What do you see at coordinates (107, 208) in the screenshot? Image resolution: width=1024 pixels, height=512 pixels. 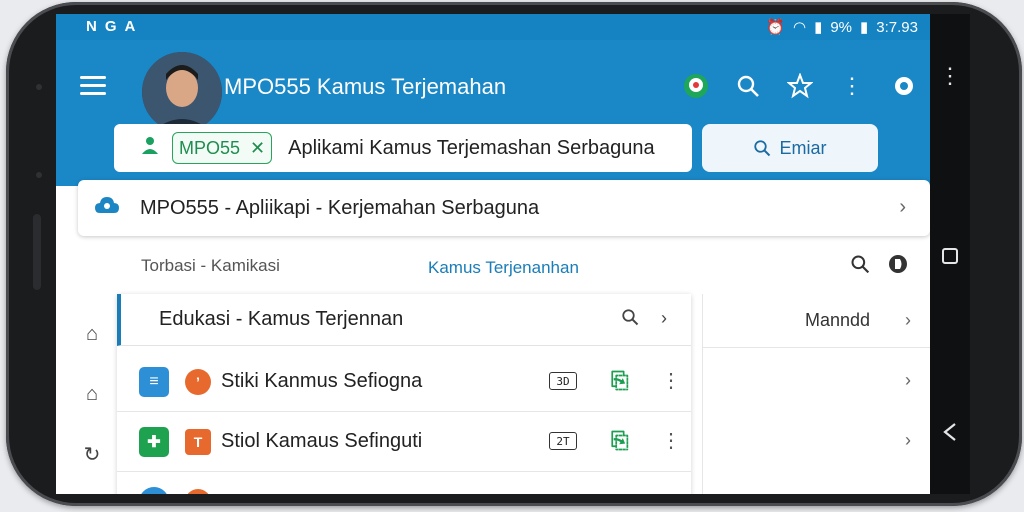 I see `cloud-icon` at bounding box center [107, 208].